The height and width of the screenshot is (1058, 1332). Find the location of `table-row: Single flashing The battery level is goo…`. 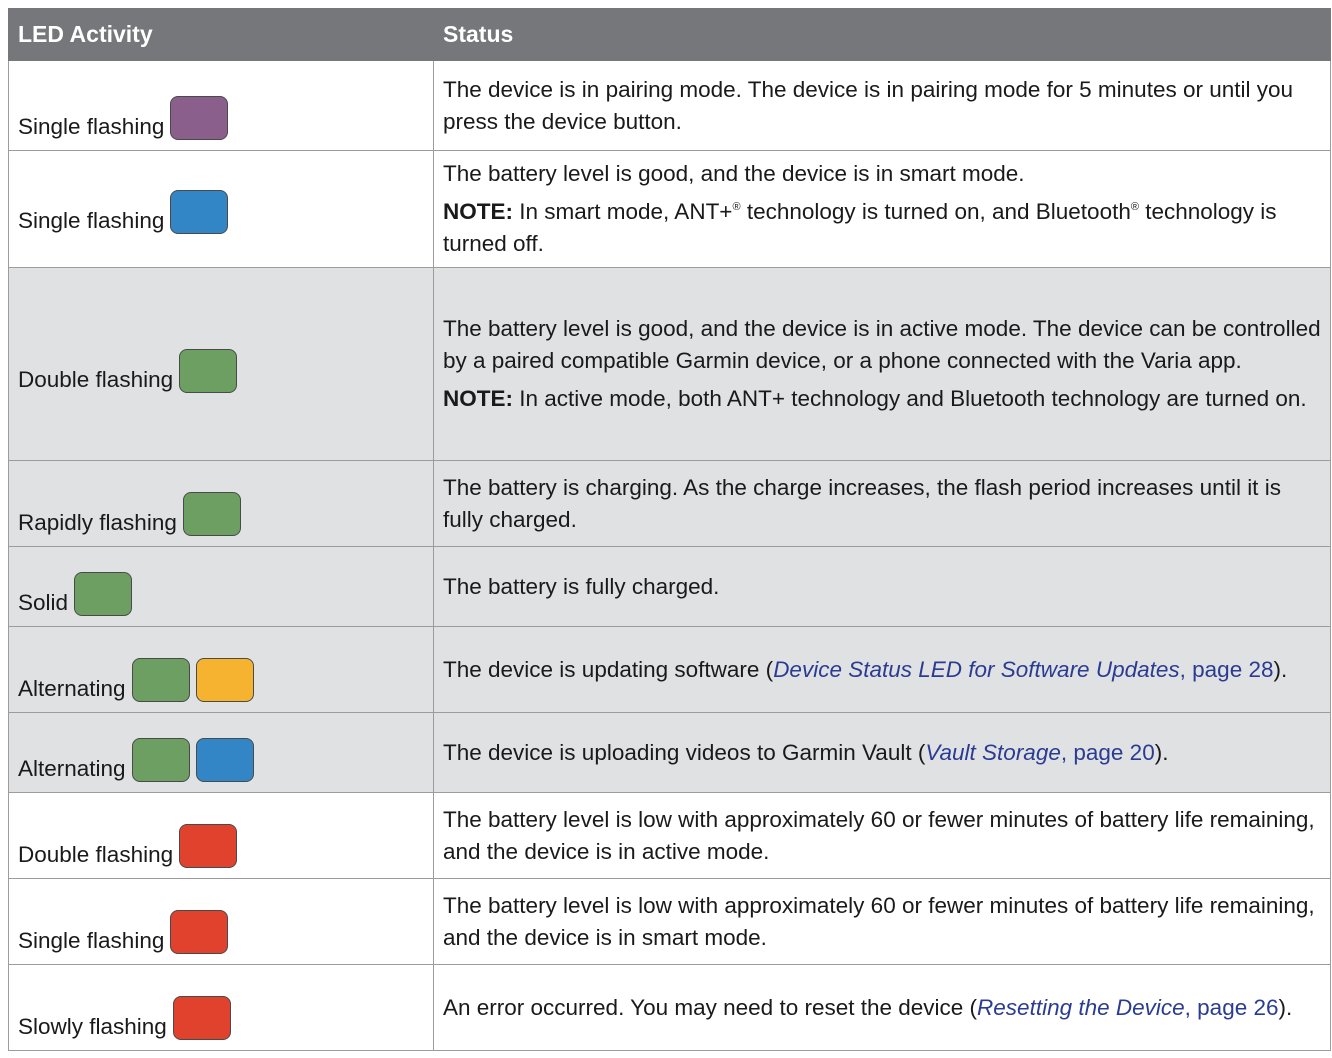

table-row: Single flashing The battery level is goo… is located at coordinates (669, 209).